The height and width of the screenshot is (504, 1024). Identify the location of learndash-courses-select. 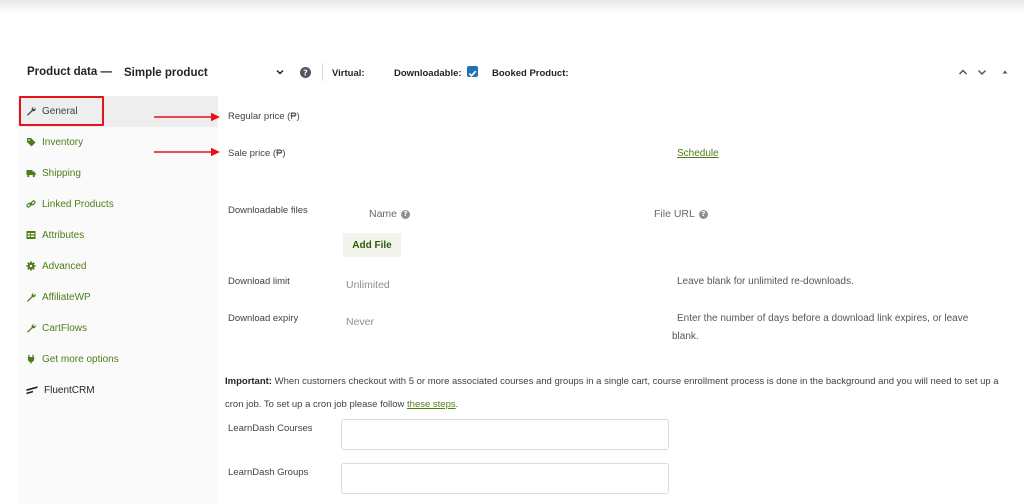
(505, 434).